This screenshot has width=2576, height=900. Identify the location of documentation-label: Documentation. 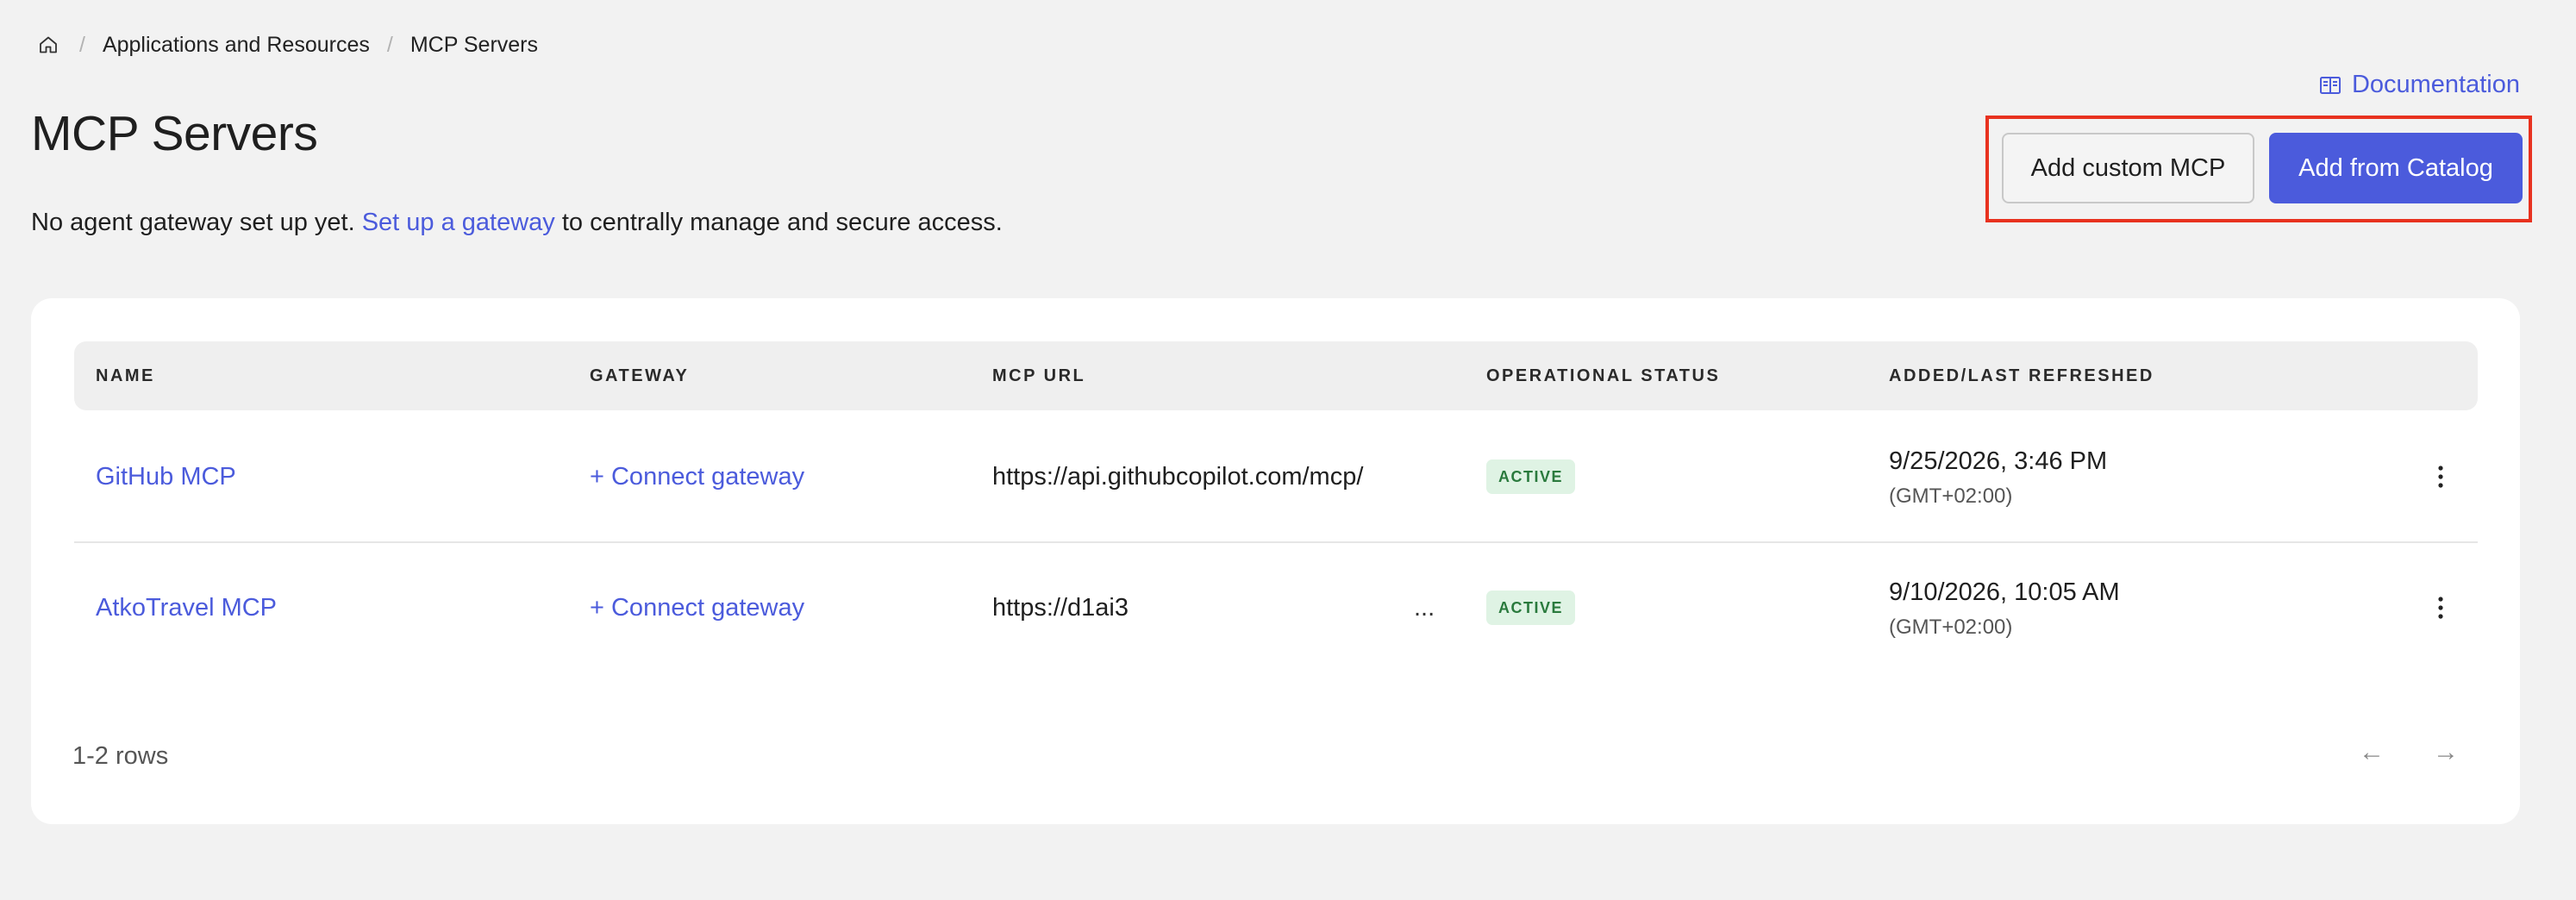
(2435, 84).